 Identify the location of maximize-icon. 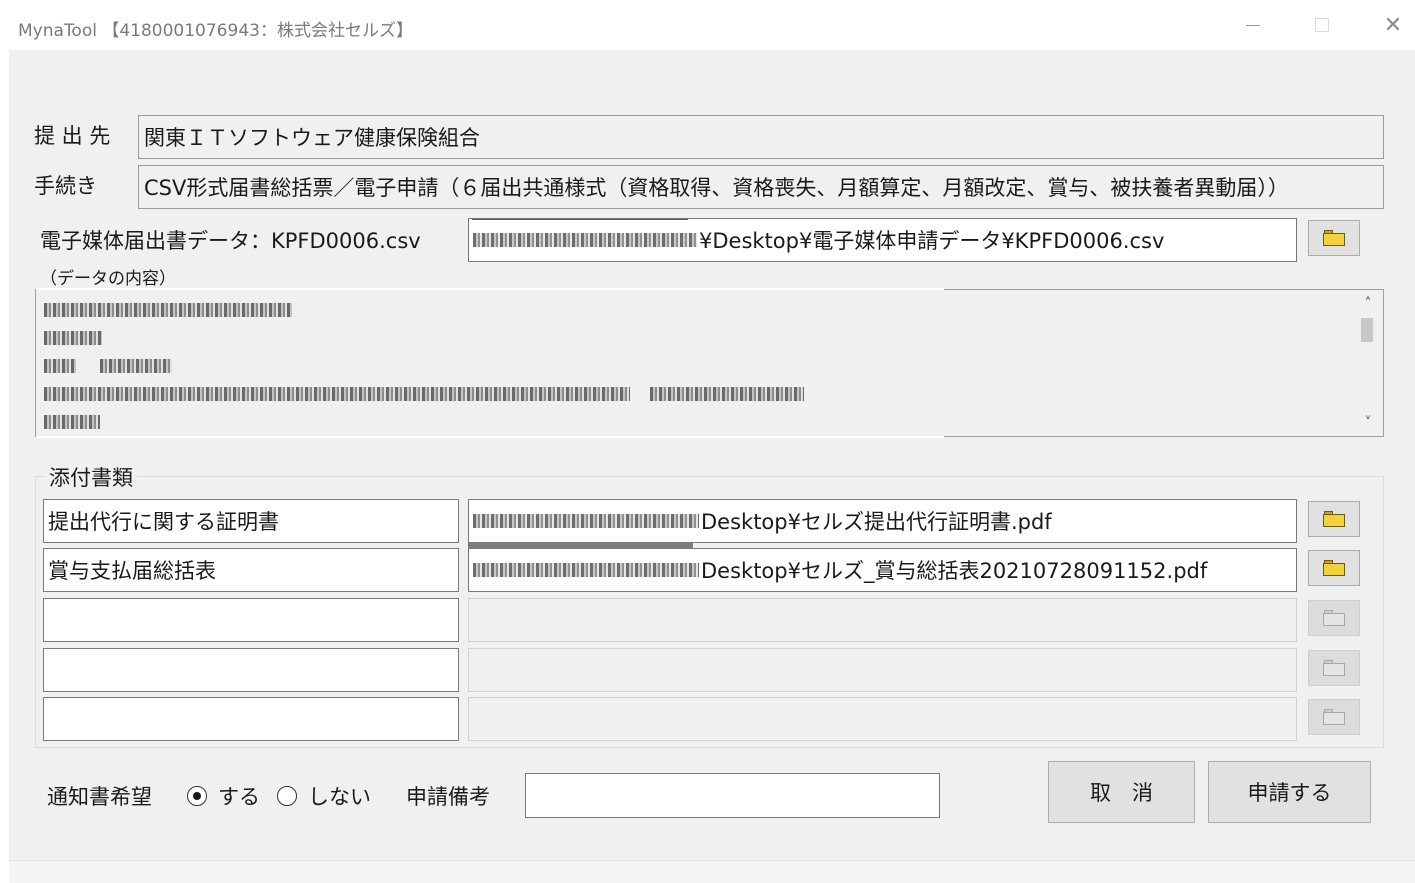
(1322, 25).